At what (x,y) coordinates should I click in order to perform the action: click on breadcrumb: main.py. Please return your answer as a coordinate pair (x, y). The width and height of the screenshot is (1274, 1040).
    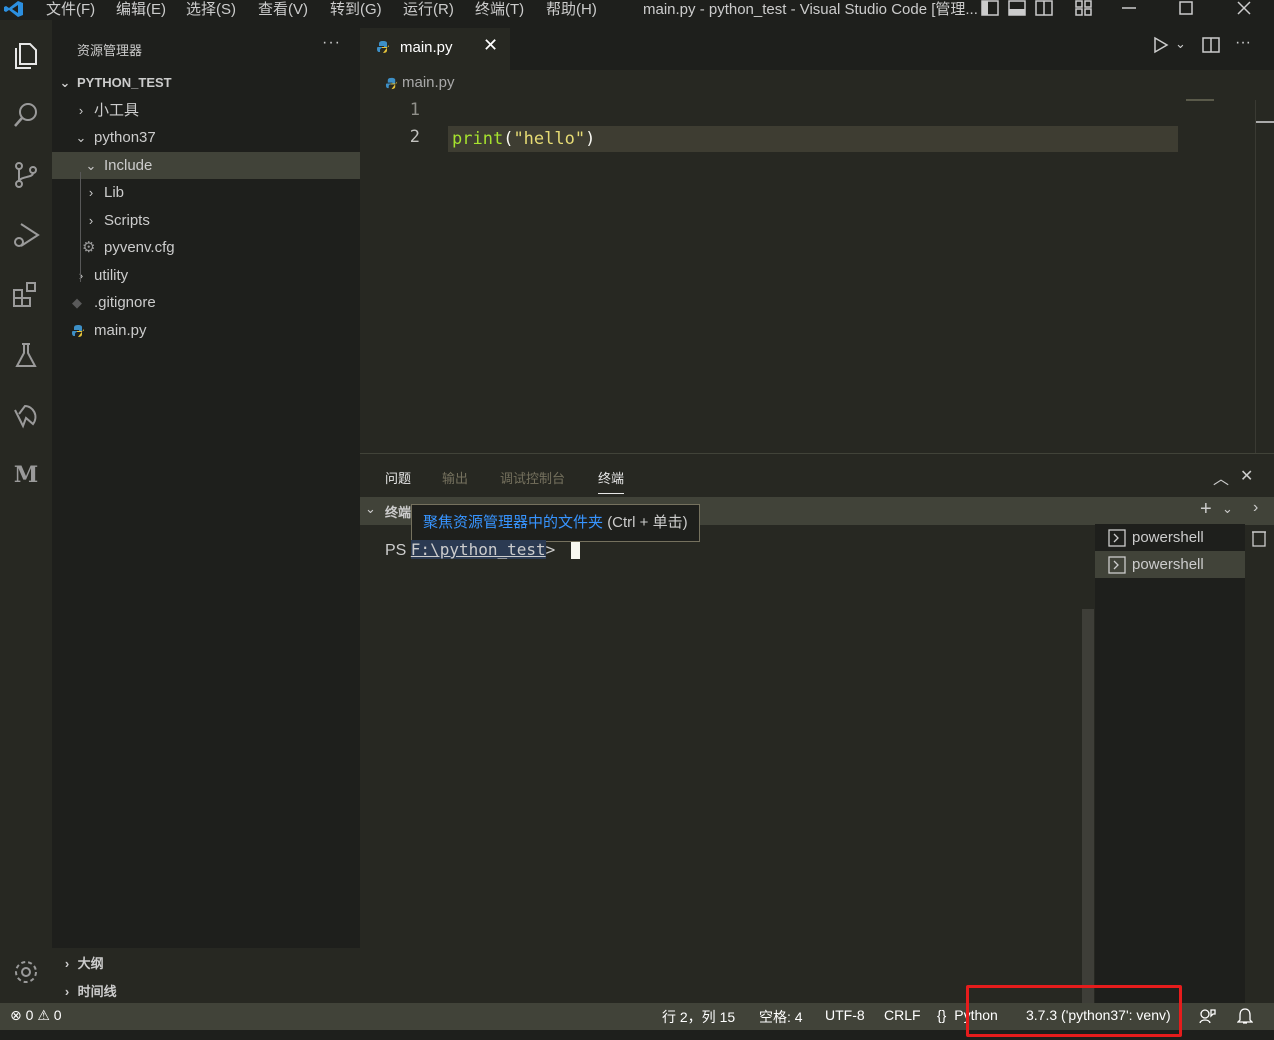
    Looking at the image, I should click on (420, 82).